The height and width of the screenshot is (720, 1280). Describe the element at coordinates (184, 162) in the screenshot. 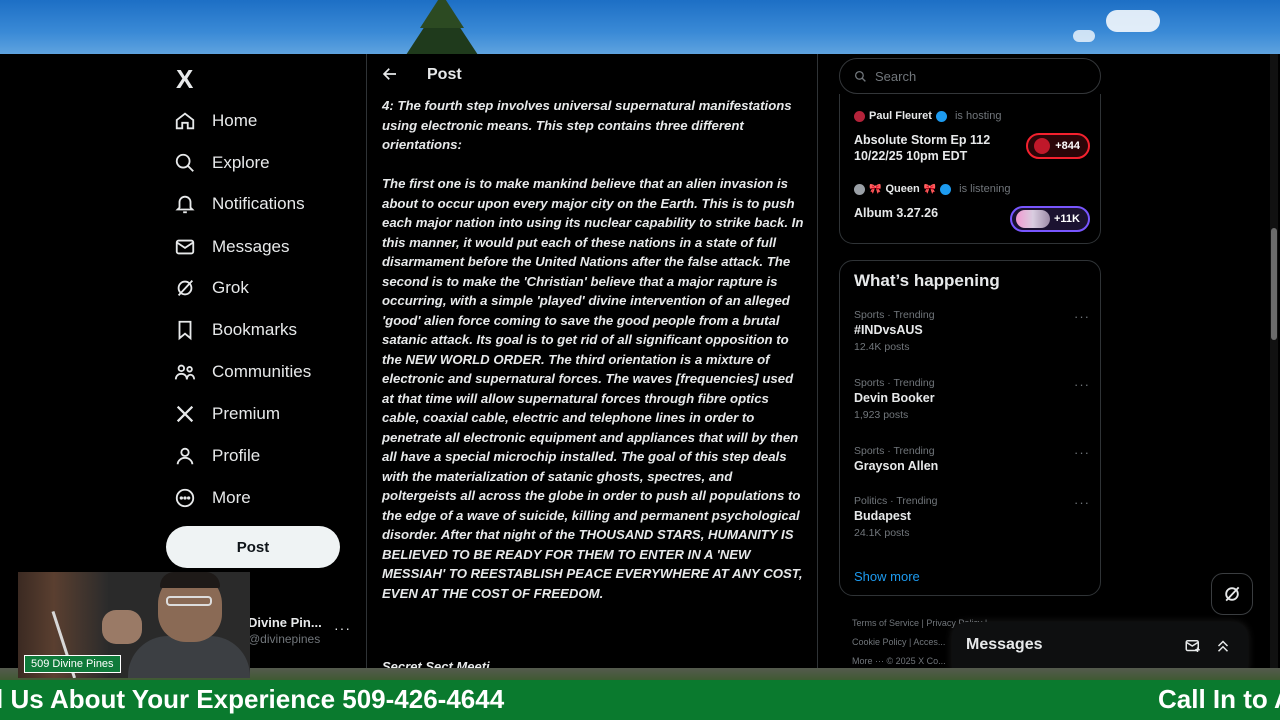

I see `search-icon` at that location.